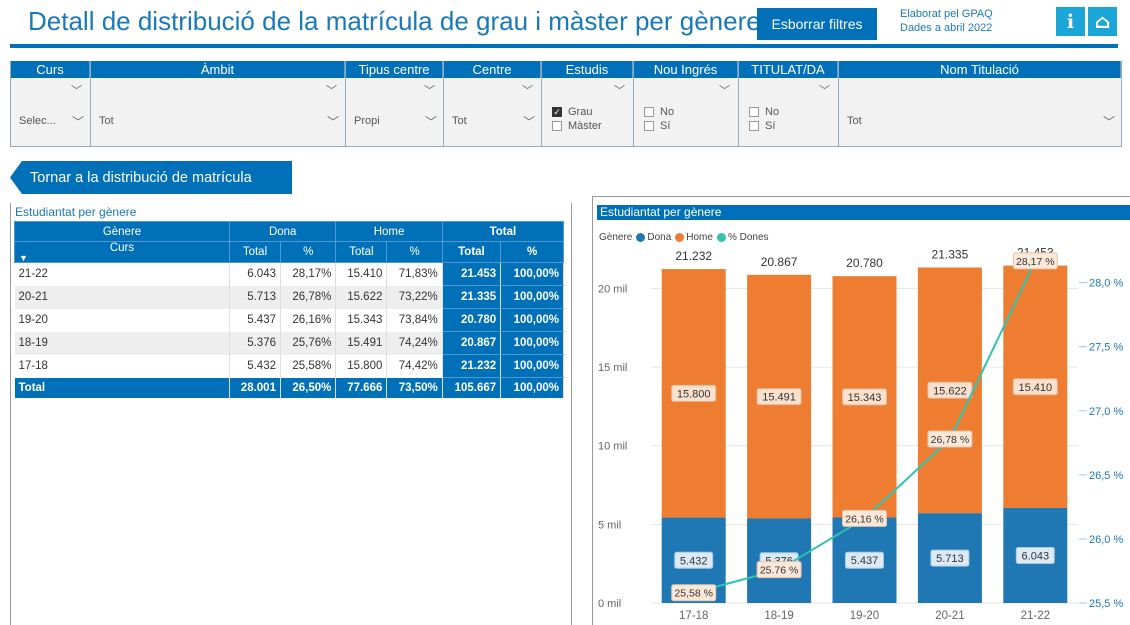 This screenshot has height=625, width=1130. I want to click on sort-desc-icon: ▼, so click(122, 258).